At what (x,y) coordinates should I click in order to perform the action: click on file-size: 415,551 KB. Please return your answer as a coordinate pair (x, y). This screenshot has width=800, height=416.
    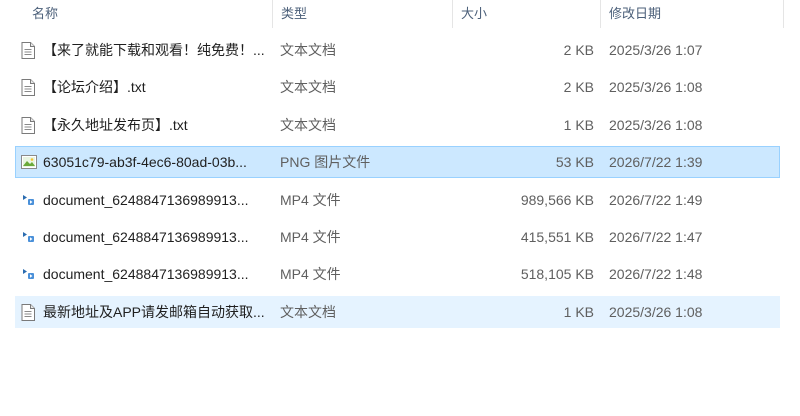
    Looking at the image, I should click on (557, 237).